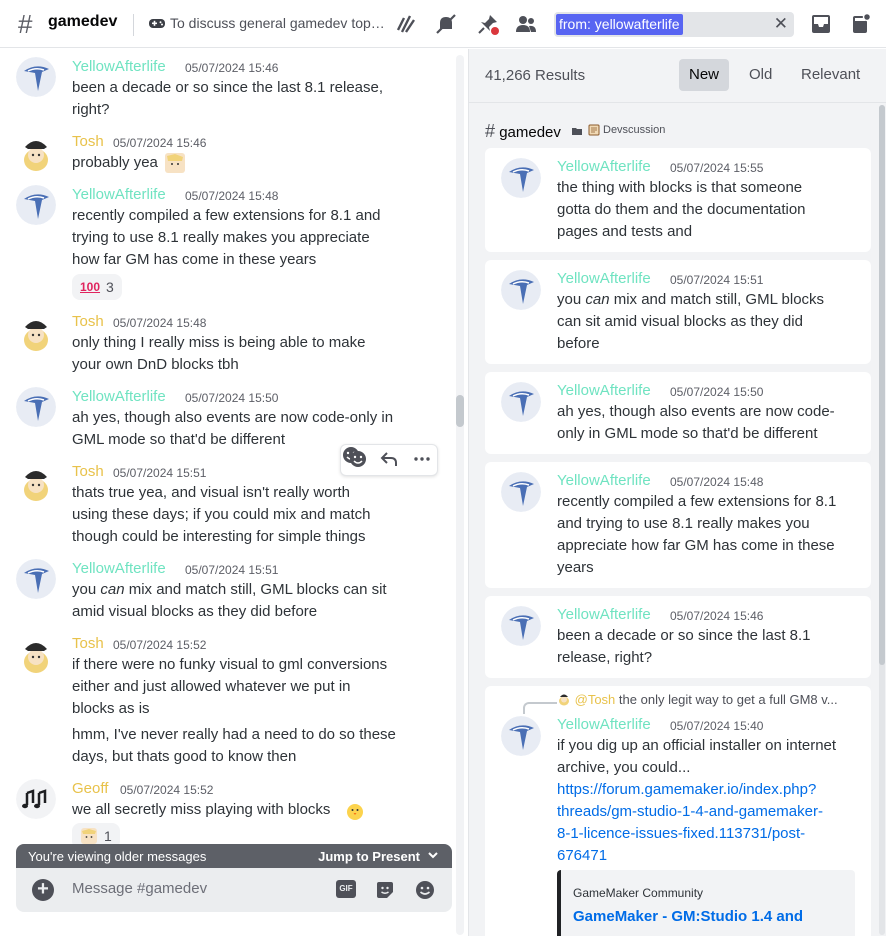 Image resolution: width=886 pixels, height=936 pixels. Describe the element at coordinates (681, 833) in the screenshot. I see `message-link: 8-1-licence-issues-fixed.113731/post-` at that location.